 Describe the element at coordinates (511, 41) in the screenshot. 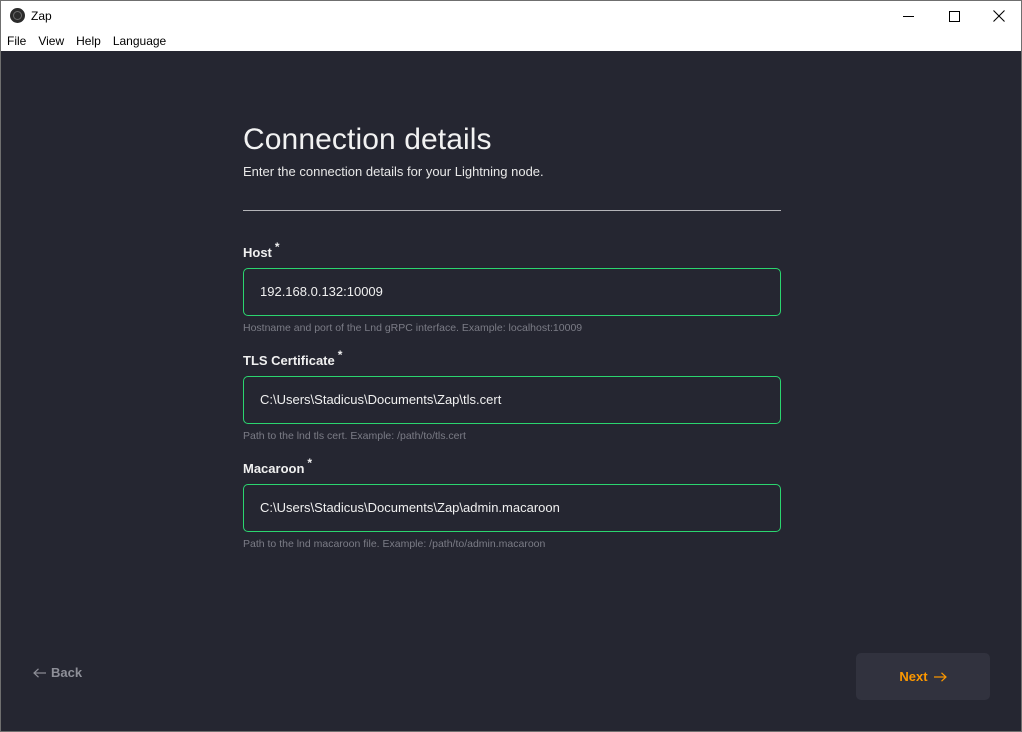

I see `menu-bar: File View Help Language` at that location.